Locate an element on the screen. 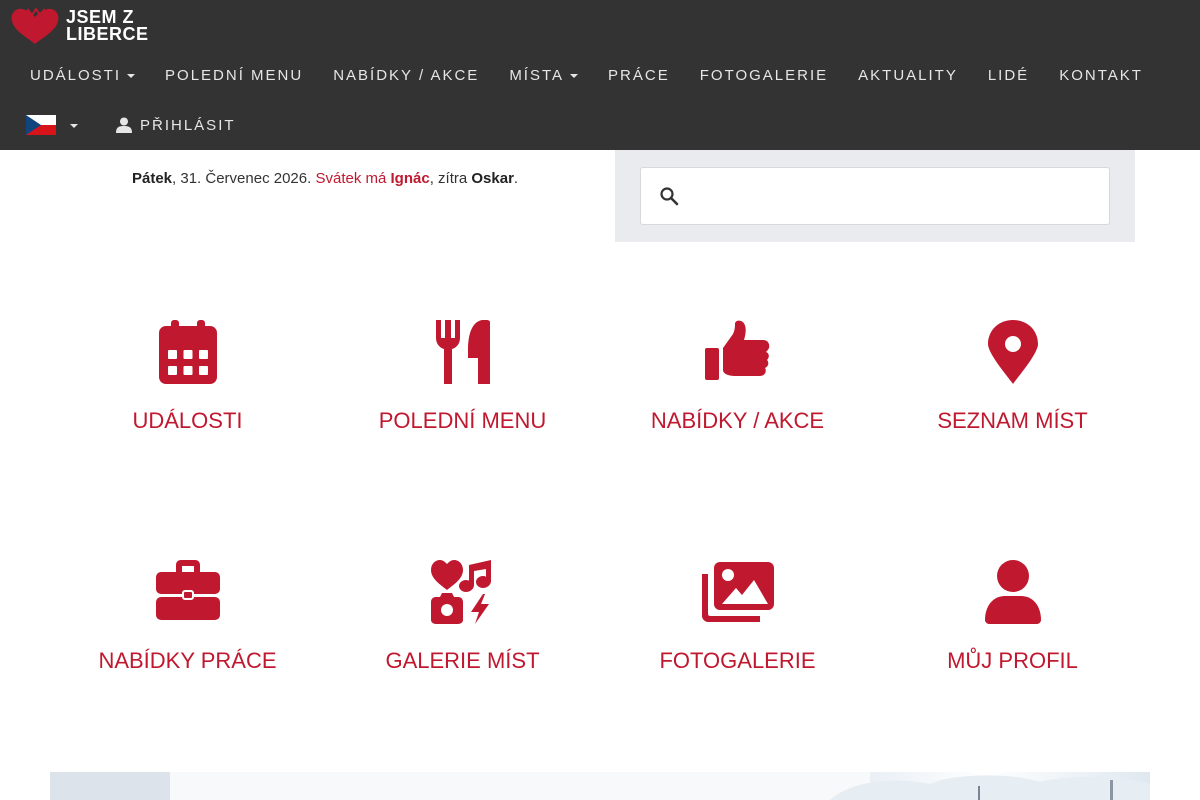  nav-item-udalosti: UDÁLOSTI is located at coordinates (82, 75).